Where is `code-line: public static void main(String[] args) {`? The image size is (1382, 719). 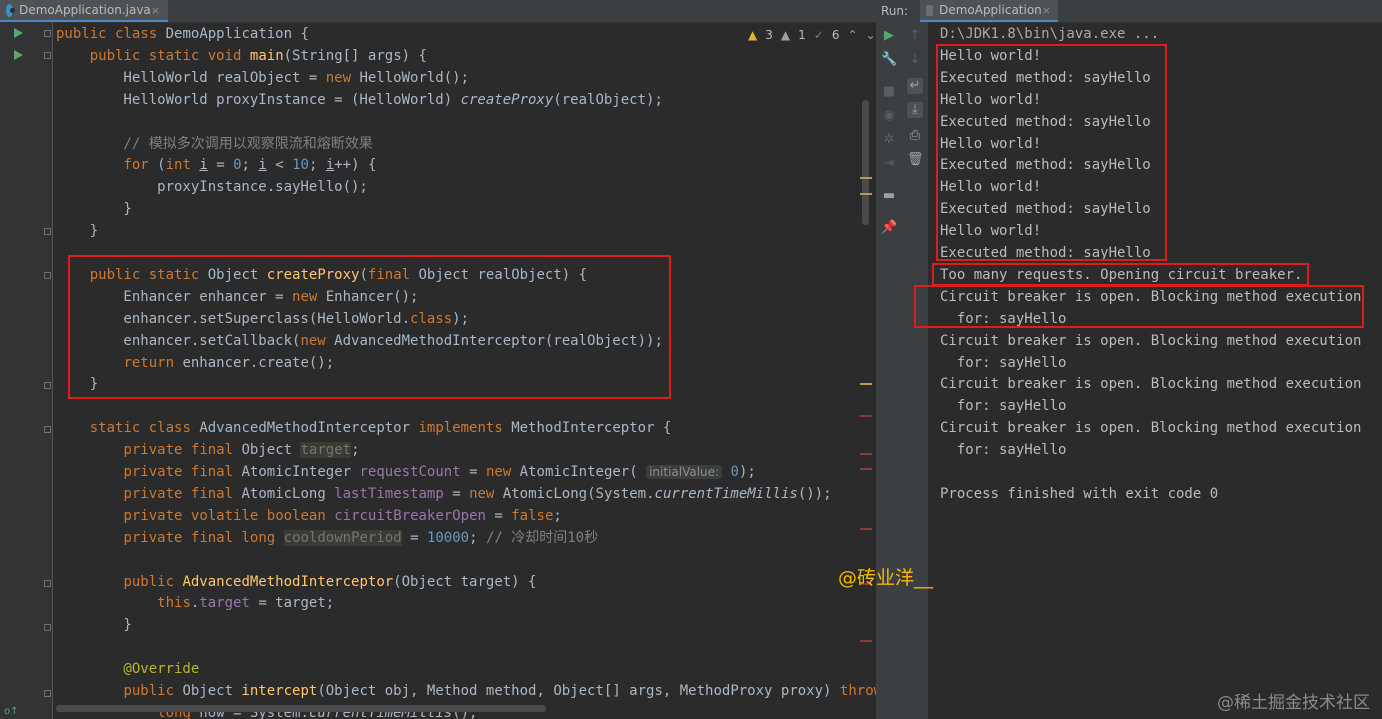
code-line: public static void main(String[] args) { is located at coordinates (241, 56).